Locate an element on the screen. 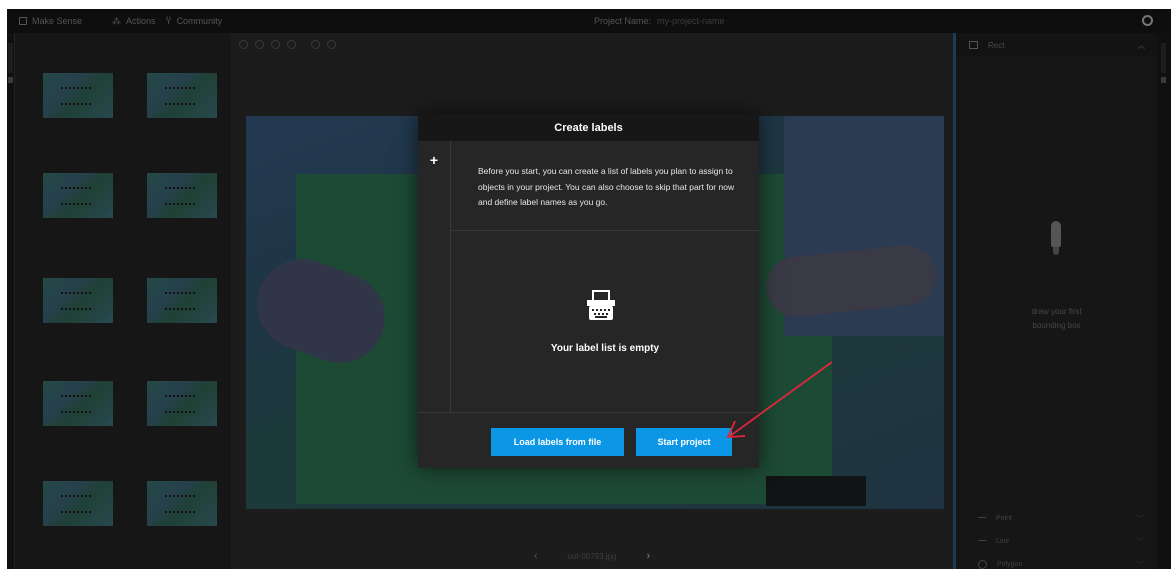 Image resolution: width=1173 pixels, height=571 pixels. typewriter-icon is located at coordinates (601, 305).